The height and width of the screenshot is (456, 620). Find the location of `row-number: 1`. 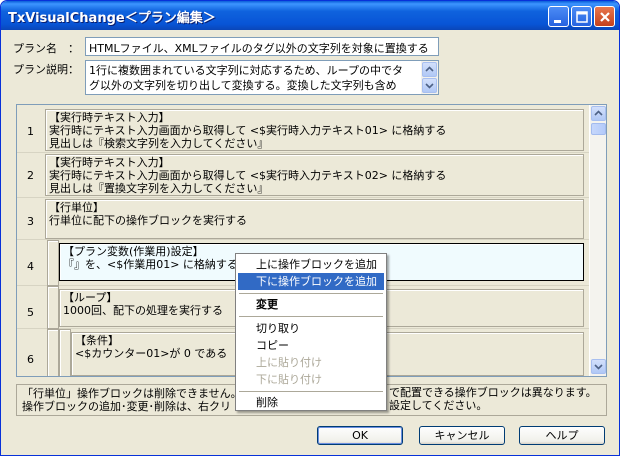

row-number: 1 is located at coordinates (30, 131).